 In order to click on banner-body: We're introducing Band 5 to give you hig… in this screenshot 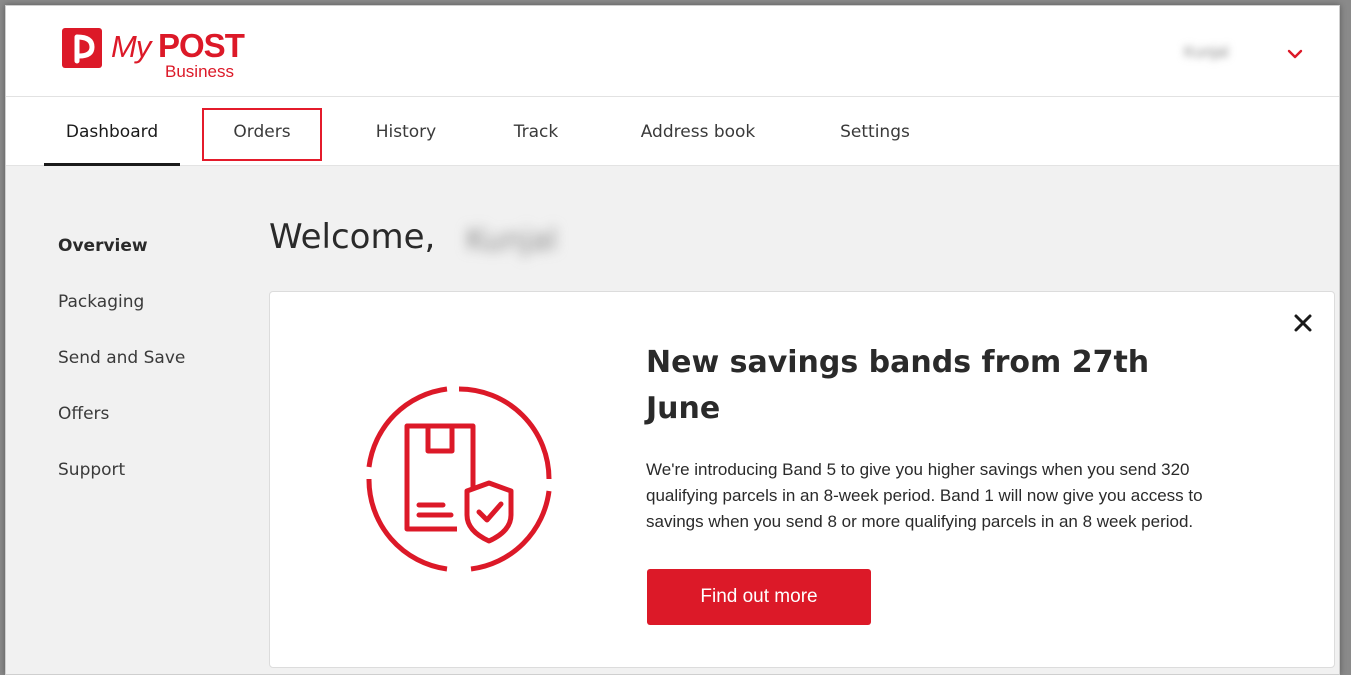, I will do `click(924, 495)`.